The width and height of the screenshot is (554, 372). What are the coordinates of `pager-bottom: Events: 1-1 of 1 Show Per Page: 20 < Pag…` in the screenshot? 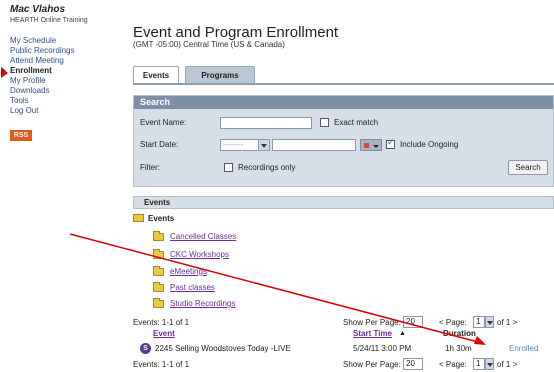 It's located at (343, 364).